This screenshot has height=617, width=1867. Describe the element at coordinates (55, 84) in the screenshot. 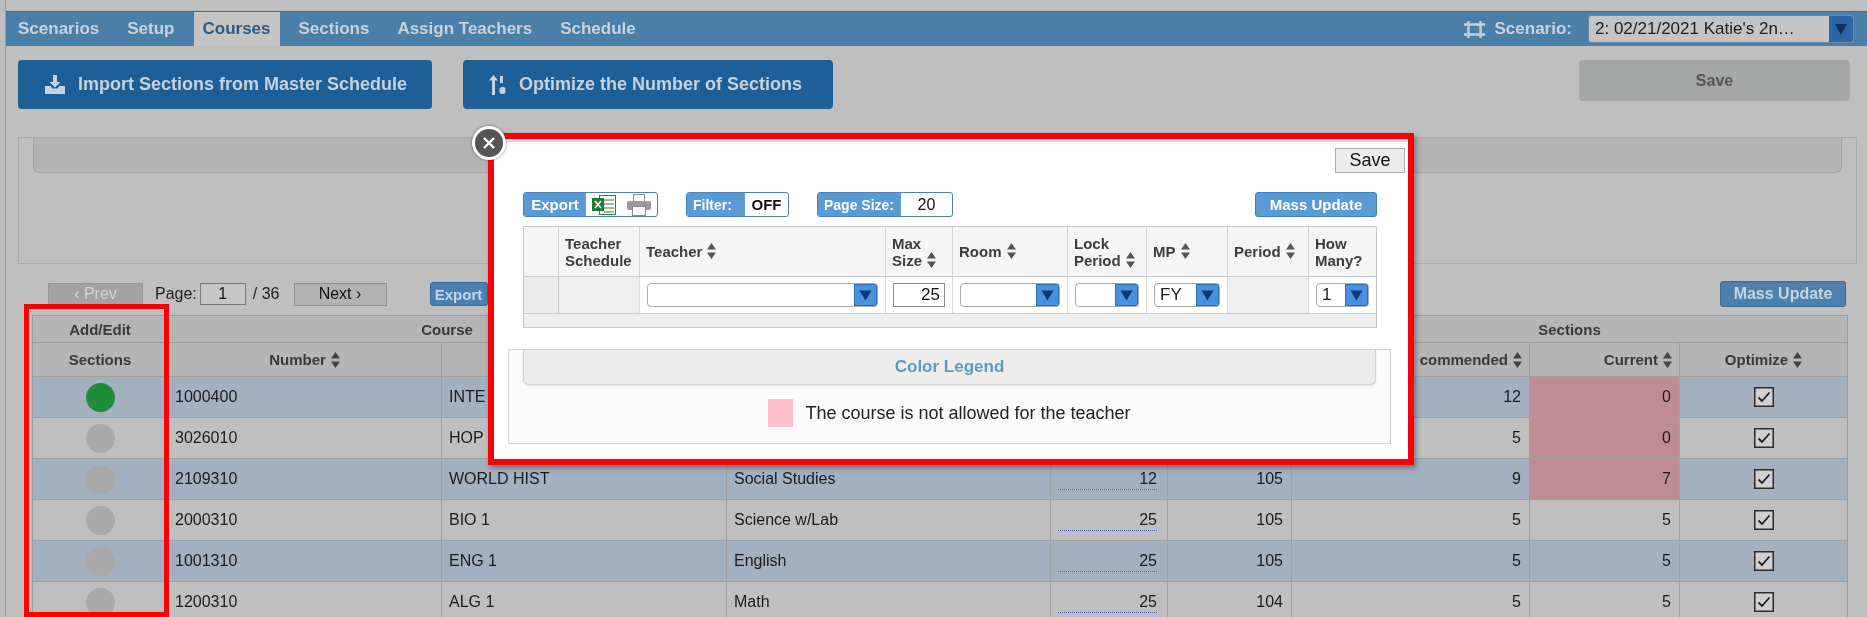

I see `download-icon` at that location.